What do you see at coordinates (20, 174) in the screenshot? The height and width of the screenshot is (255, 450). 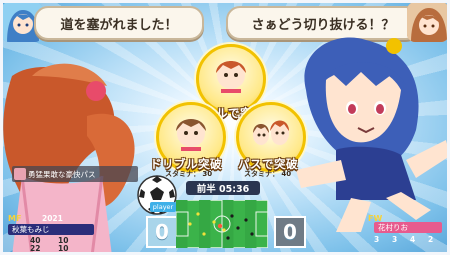 I see `play-thumbnail-icon` at bounding box center [20, 174].